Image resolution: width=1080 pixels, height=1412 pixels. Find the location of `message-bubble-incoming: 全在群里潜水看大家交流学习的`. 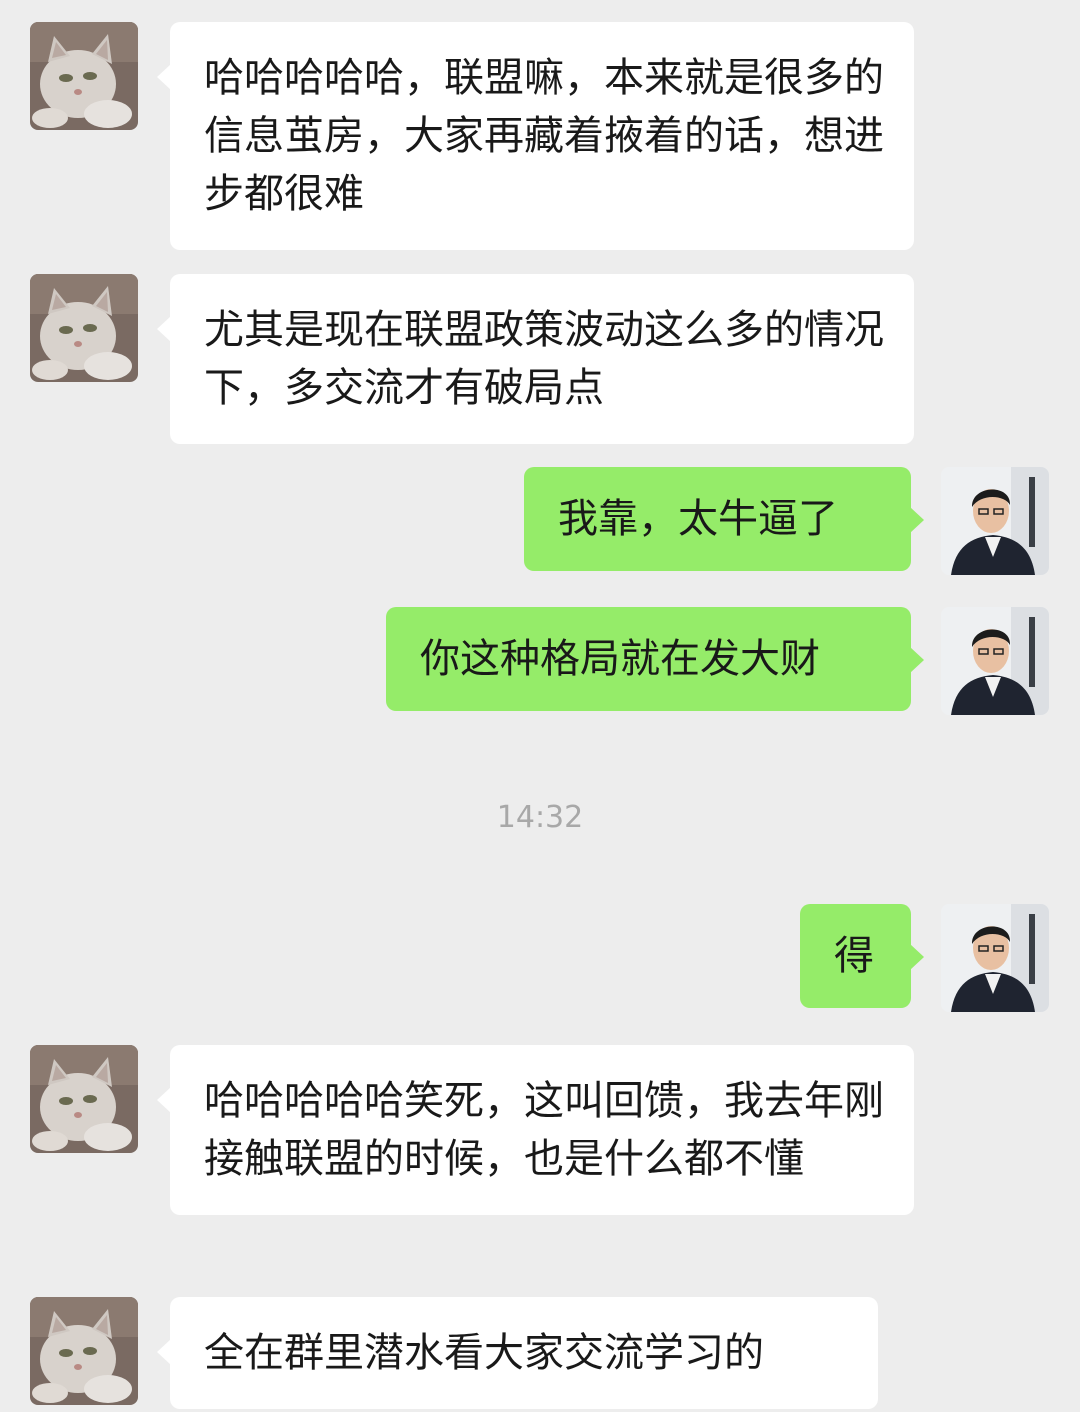

message-bubble-incoming: 全在群里潜水看大家交流学习的 is located at coordinates (517, 1353).